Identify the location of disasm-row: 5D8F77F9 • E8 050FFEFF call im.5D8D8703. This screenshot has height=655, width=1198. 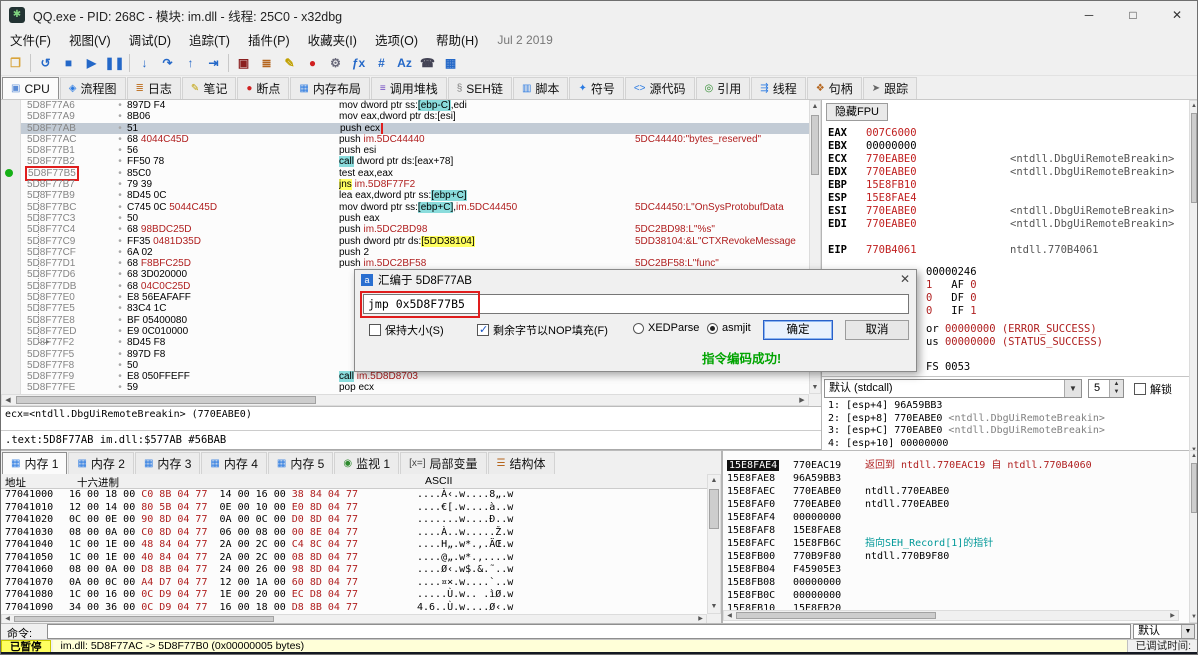
(405, 377).